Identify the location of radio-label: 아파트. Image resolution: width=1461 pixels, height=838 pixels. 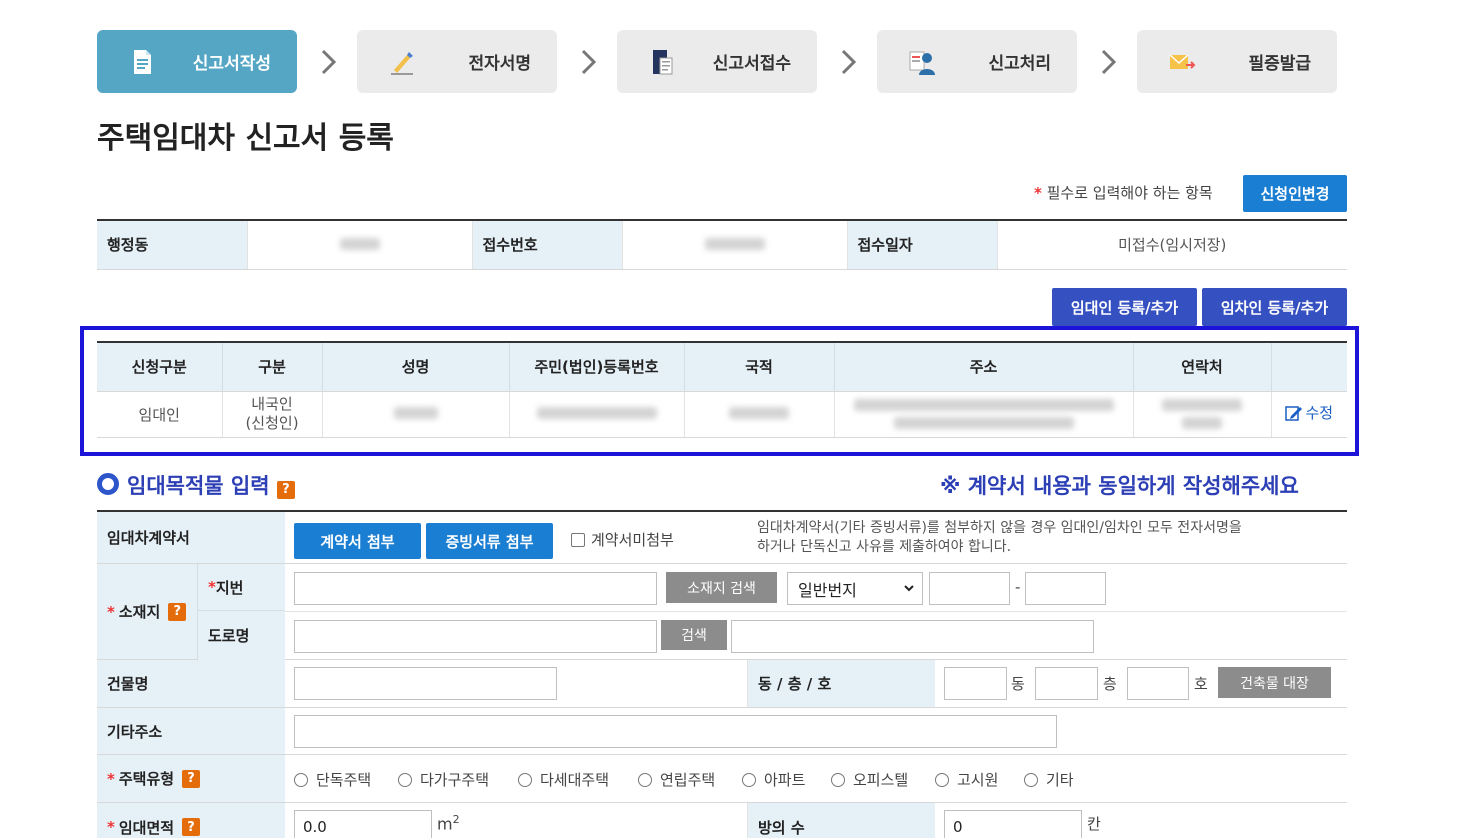
(785, 780).